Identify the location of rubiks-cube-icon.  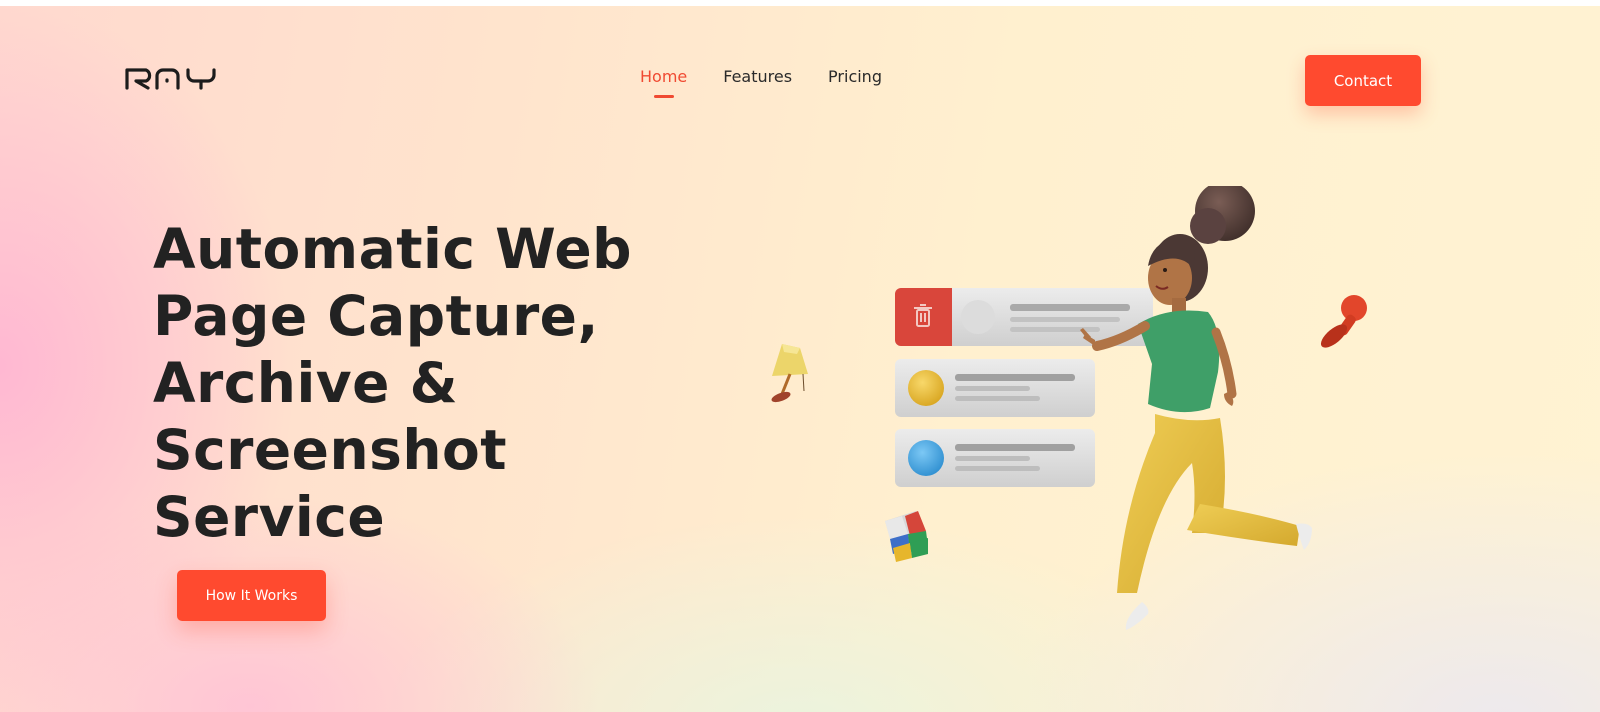
(906, 536).